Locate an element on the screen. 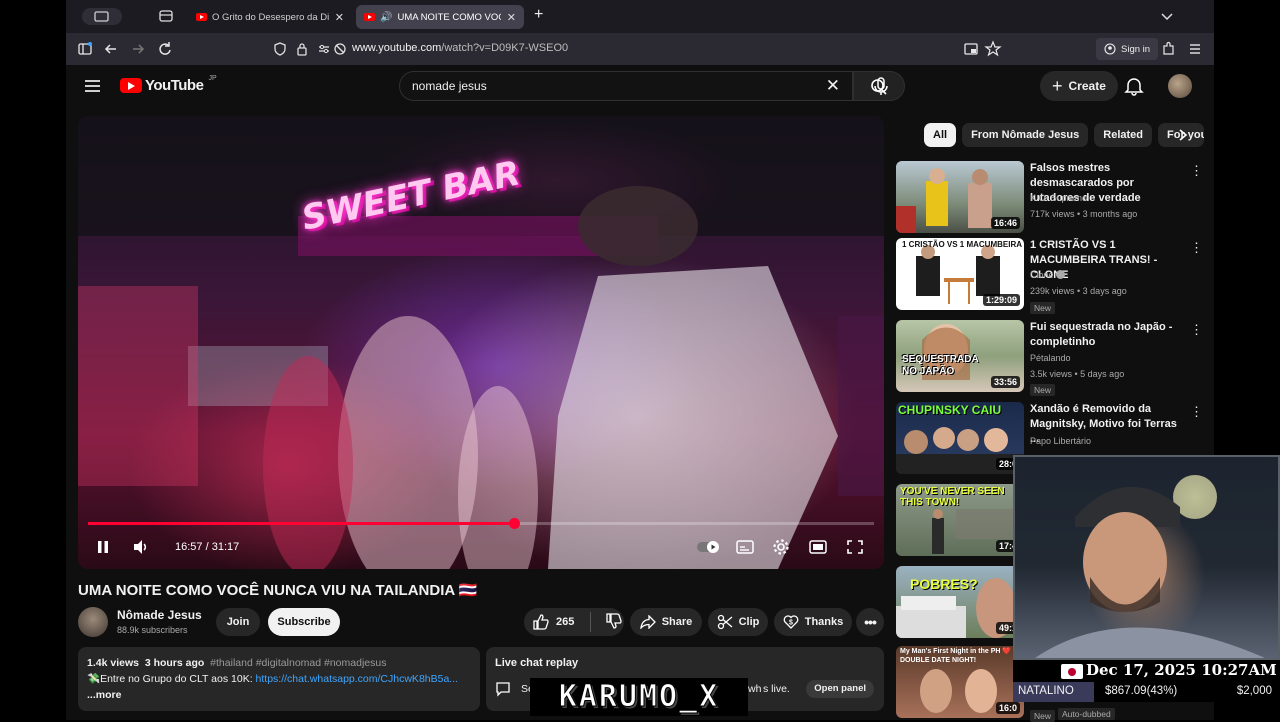 This screenshot has width=1280, height=722. sign-in-button: Sign in is located at coordinates (1127, 49).